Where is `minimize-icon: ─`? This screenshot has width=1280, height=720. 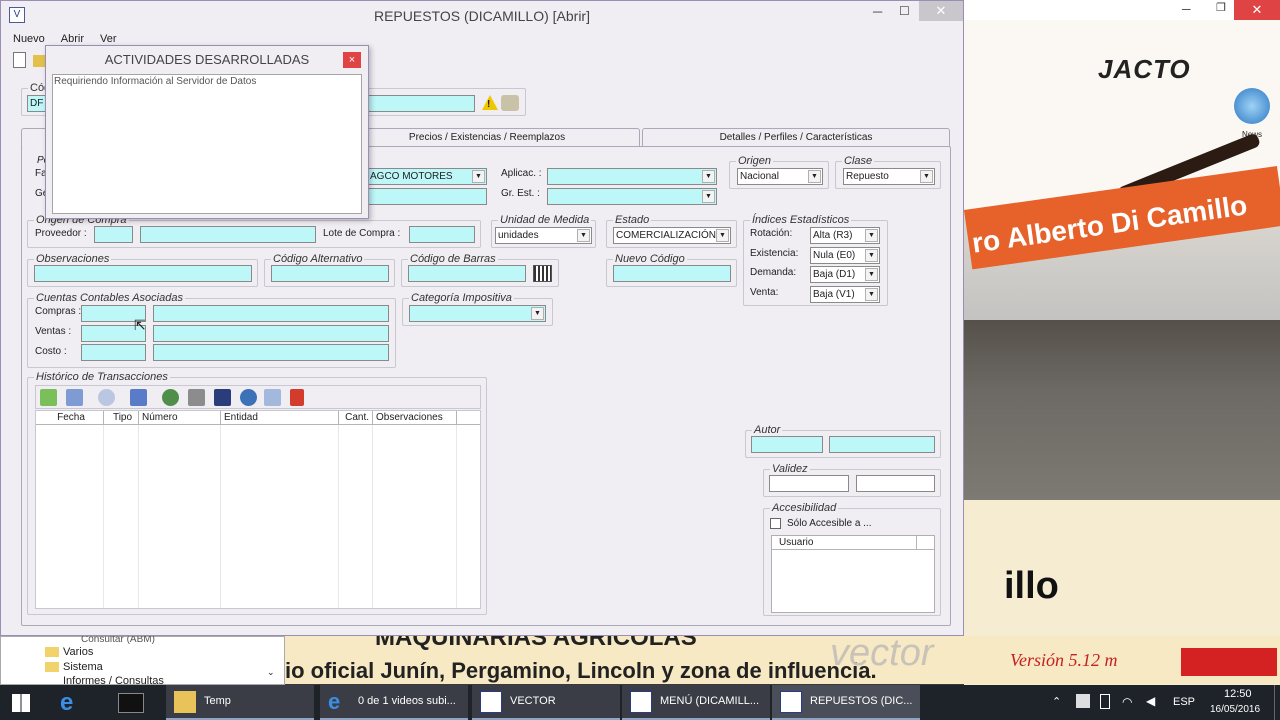
minimize-icon: ─ is located at coordinates (877, 11).